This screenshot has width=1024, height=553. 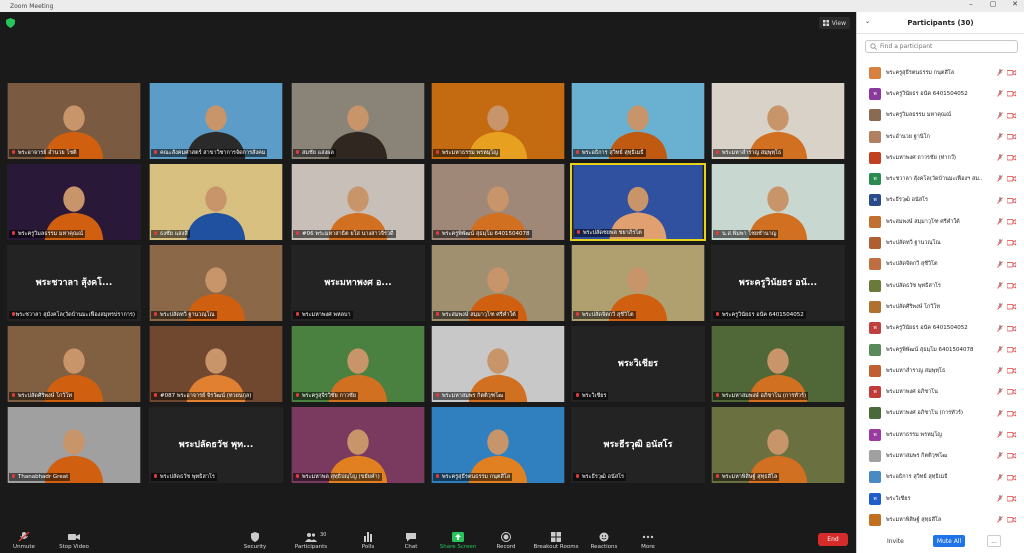 I want to click on video-tile: พระมหาพงศ อ... พระมหาพงศ พหลบา, so click(x=358, y=283).